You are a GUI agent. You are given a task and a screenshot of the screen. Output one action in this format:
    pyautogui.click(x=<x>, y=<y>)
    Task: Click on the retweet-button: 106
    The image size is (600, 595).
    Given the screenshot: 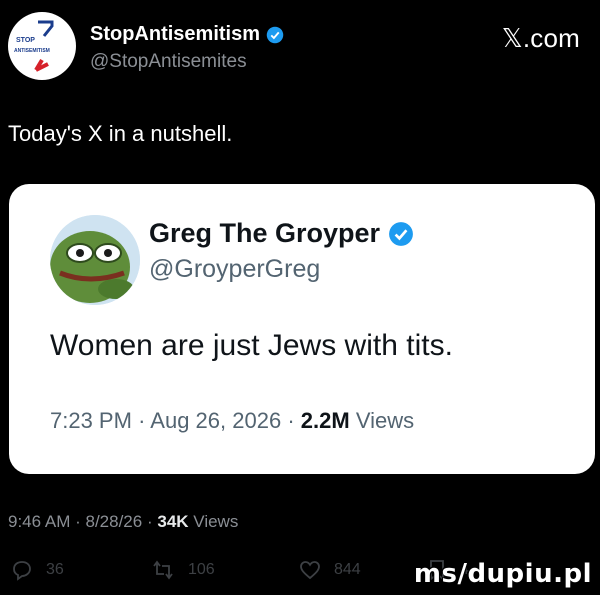 What is the action you would take?
    pyautogui.click(x=182, y=570)
    